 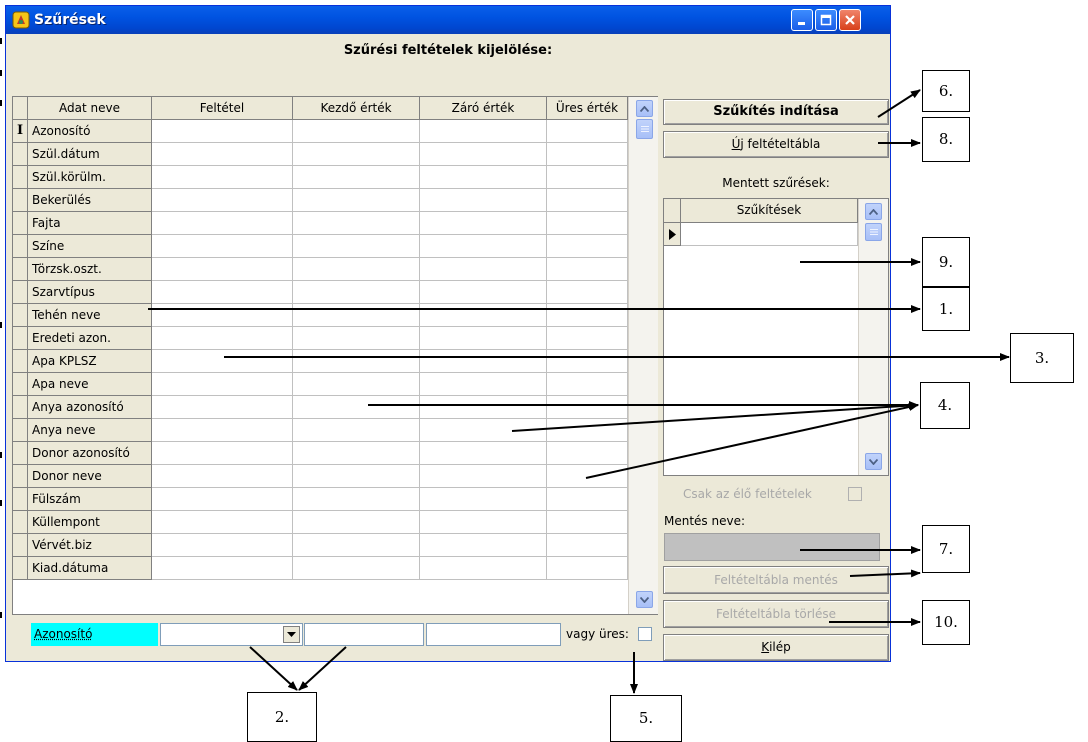 I want to click on callout-5: 5., so click(x=646, y=718).